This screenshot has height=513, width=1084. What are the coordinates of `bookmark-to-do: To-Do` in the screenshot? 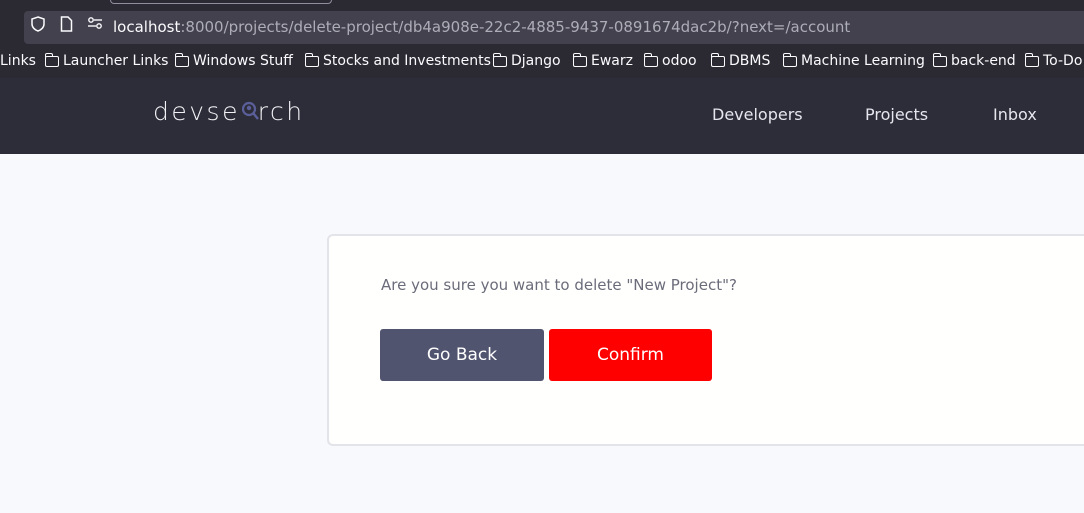 It's located at (1053, 60).